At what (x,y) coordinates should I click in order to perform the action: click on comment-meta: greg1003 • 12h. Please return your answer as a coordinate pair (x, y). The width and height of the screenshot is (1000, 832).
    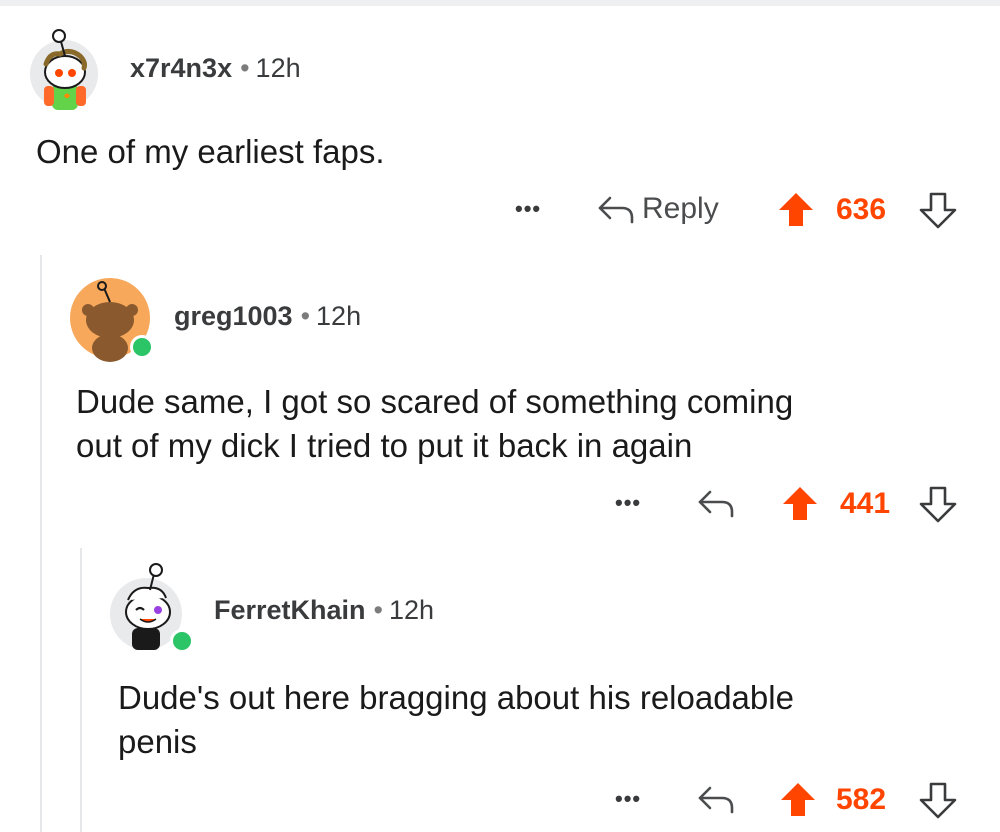
    Looking at the image, I should click on (267, 316).